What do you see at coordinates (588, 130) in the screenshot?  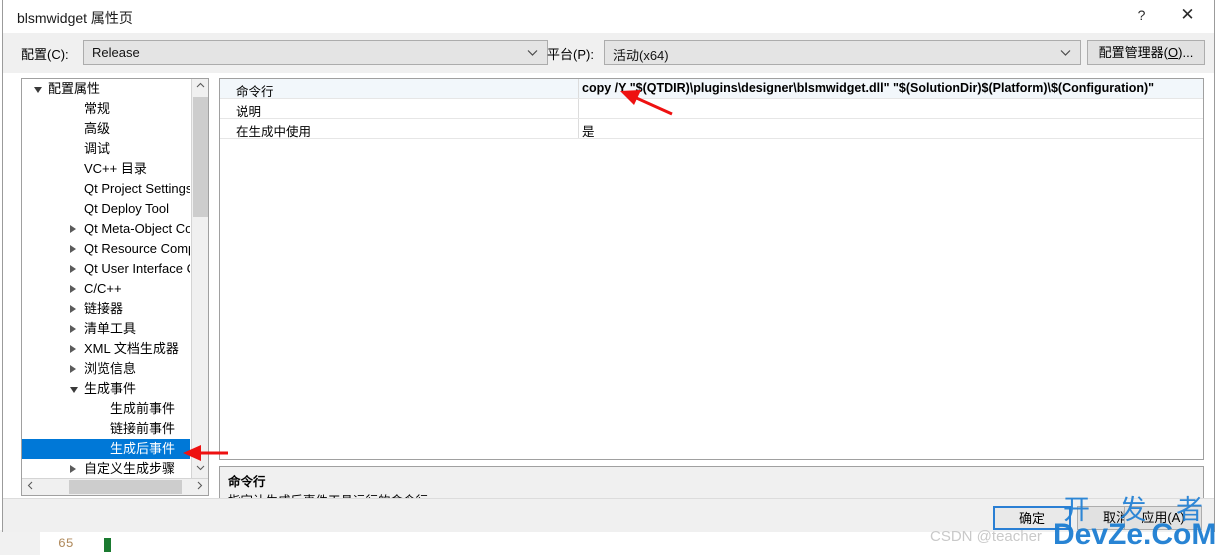 I see `property-value: 是` at bounding box center [588, 130].